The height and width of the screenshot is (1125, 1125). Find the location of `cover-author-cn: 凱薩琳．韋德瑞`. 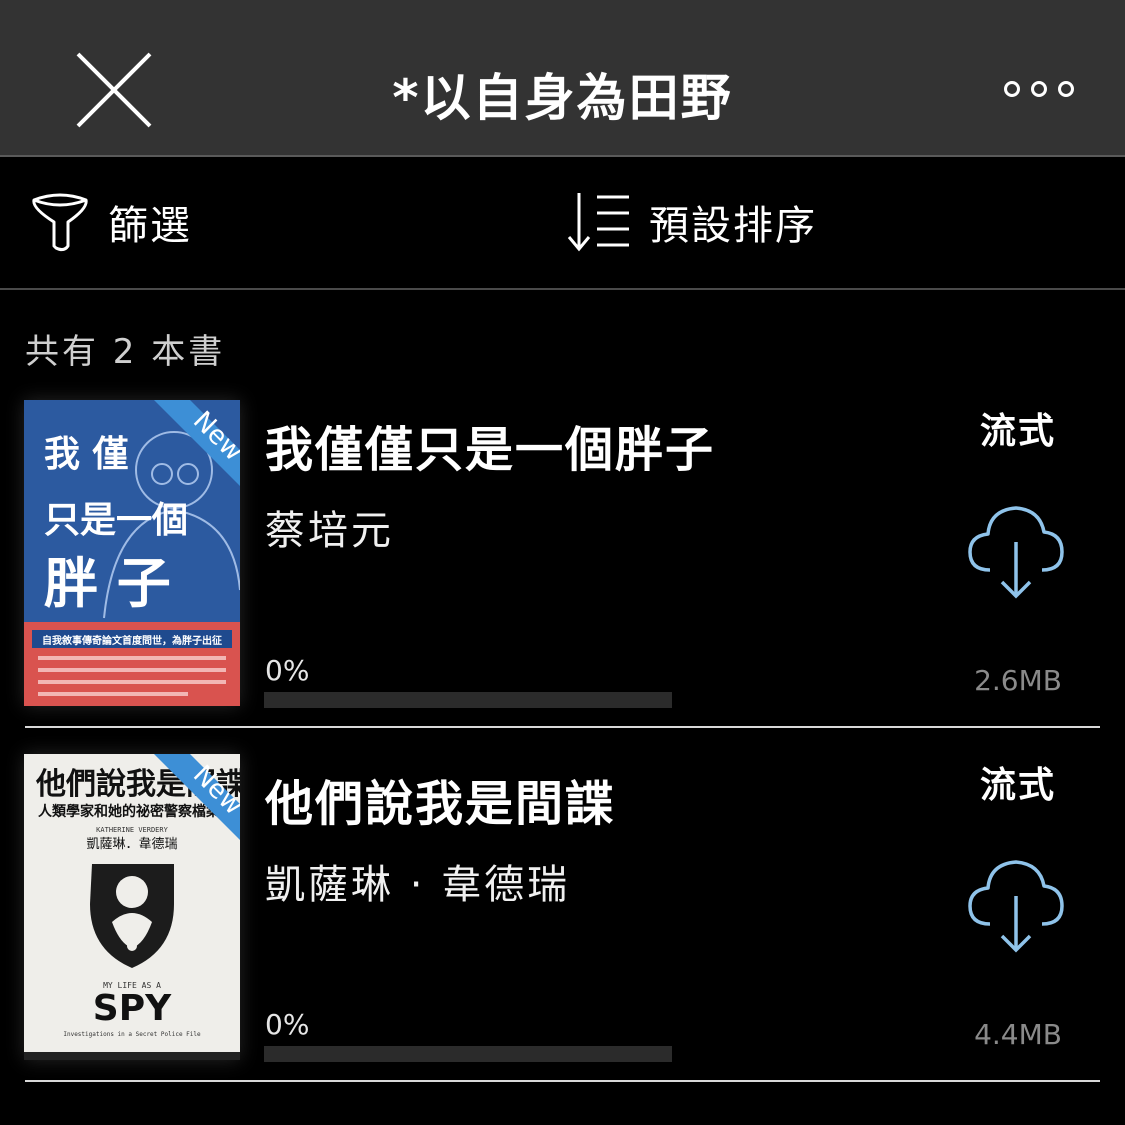

cover-author-cn: 凱薩琳．韋德瑞 is located at coordinates (131, 844).